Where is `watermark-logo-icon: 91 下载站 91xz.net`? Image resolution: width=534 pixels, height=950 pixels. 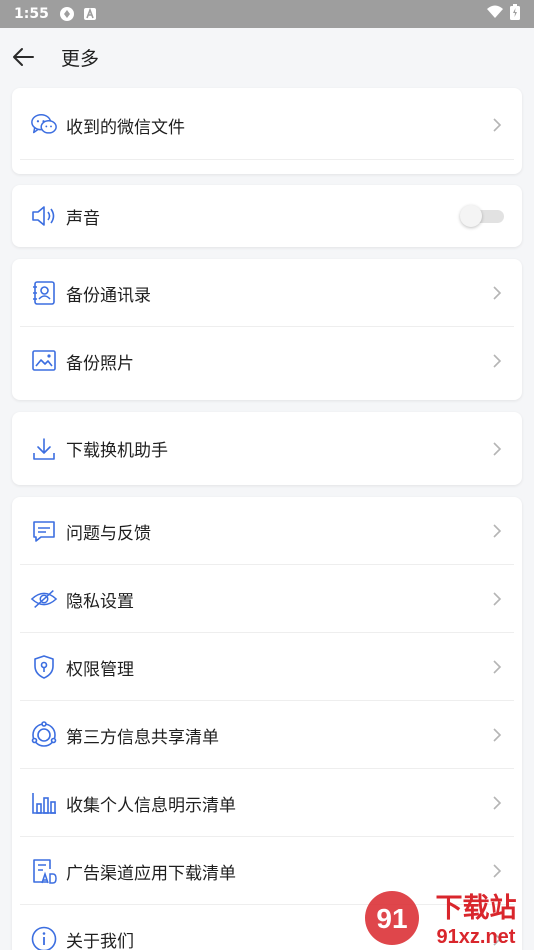
watermark-logo-icon: 91 下载站 91xz.net is located at coordinates (441, 919).